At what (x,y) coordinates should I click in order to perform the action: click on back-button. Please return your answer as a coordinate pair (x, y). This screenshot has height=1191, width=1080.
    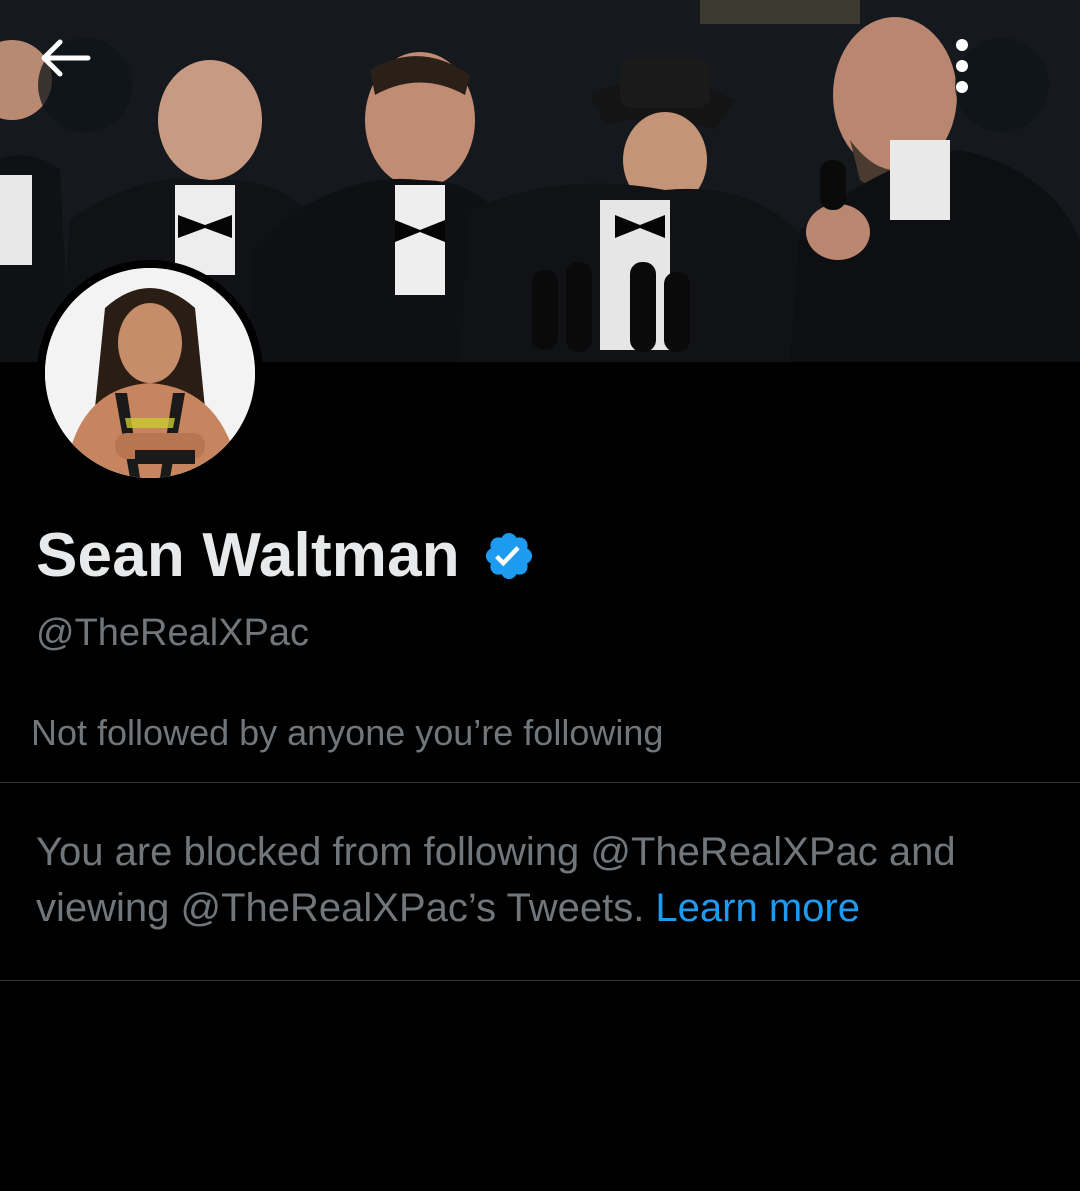
    Looking at the image, I should click on (85, 85).